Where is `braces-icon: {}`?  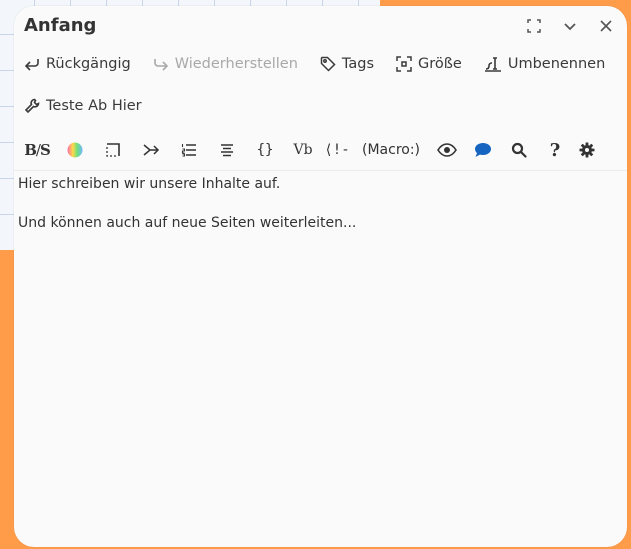 braces-icon: {} is located at coordinates (265, 150).